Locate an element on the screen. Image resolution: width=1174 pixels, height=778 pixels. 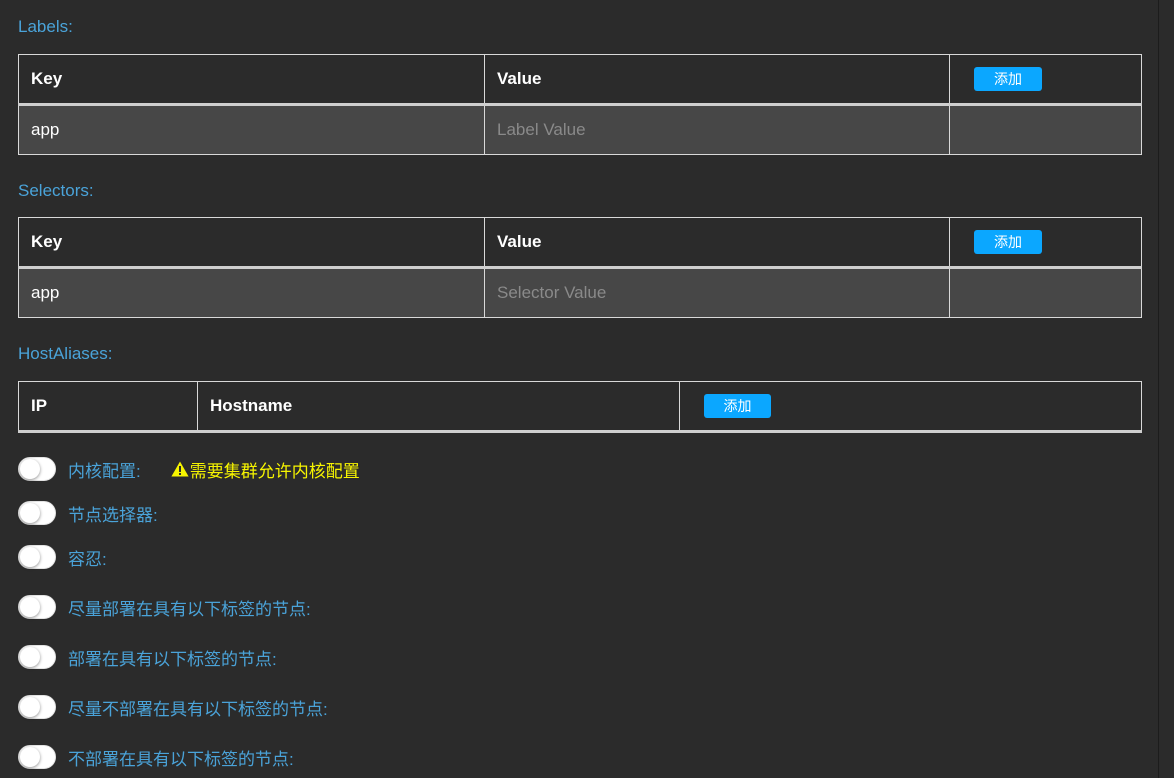
preferred-affinity-toggle is located at coordinates (37, 607).